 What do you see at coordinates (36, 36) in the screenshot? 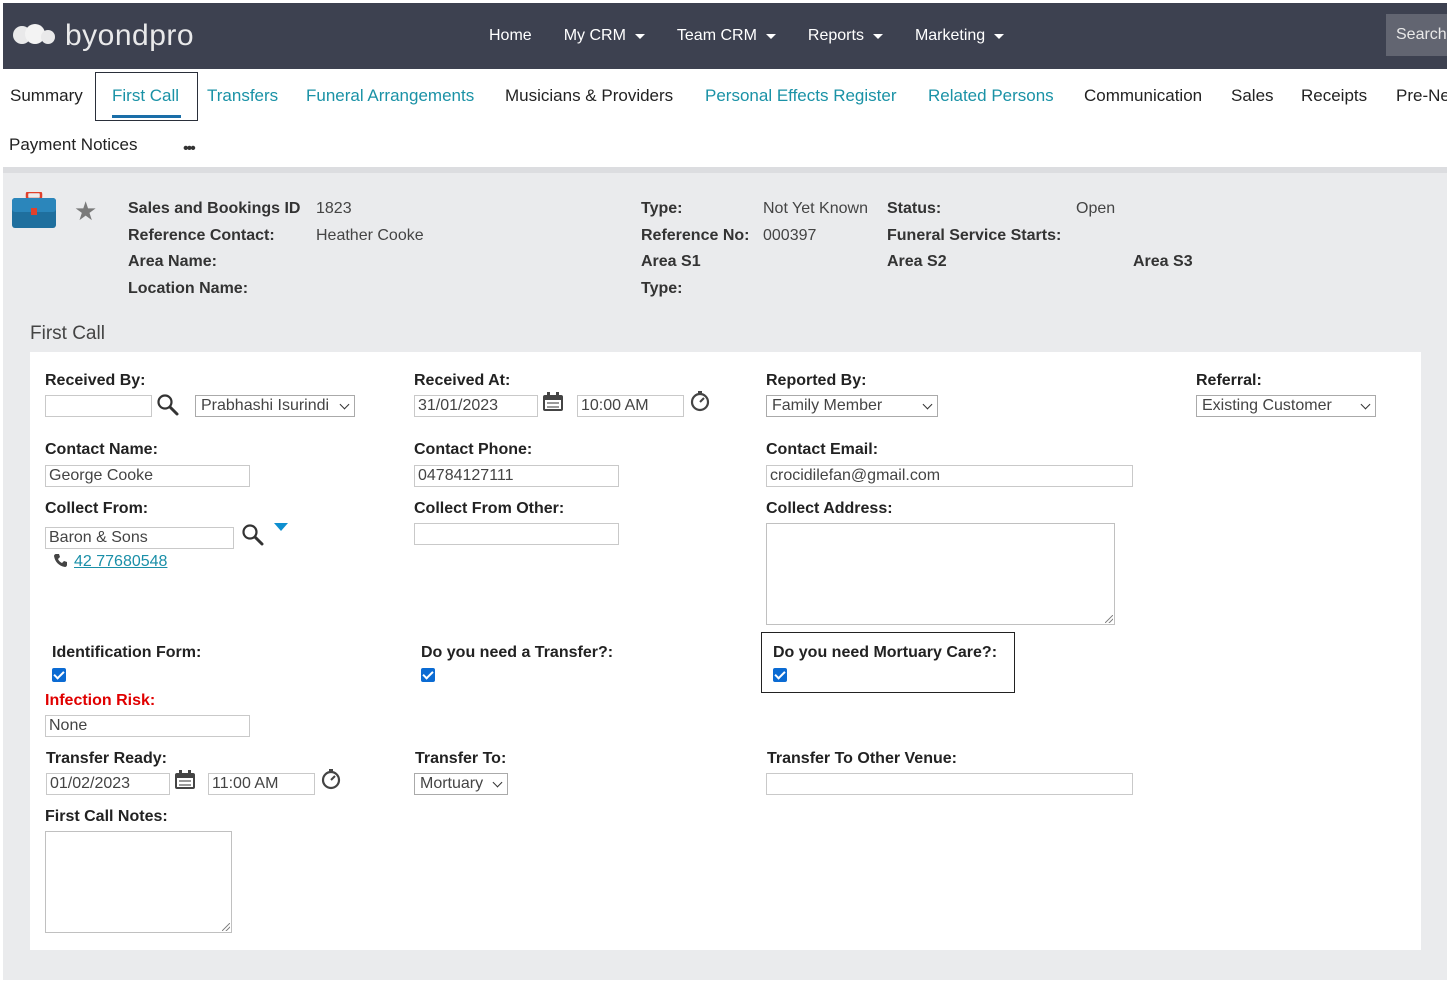
I see `logo-mark-icon` at bounding box center [36, 36].